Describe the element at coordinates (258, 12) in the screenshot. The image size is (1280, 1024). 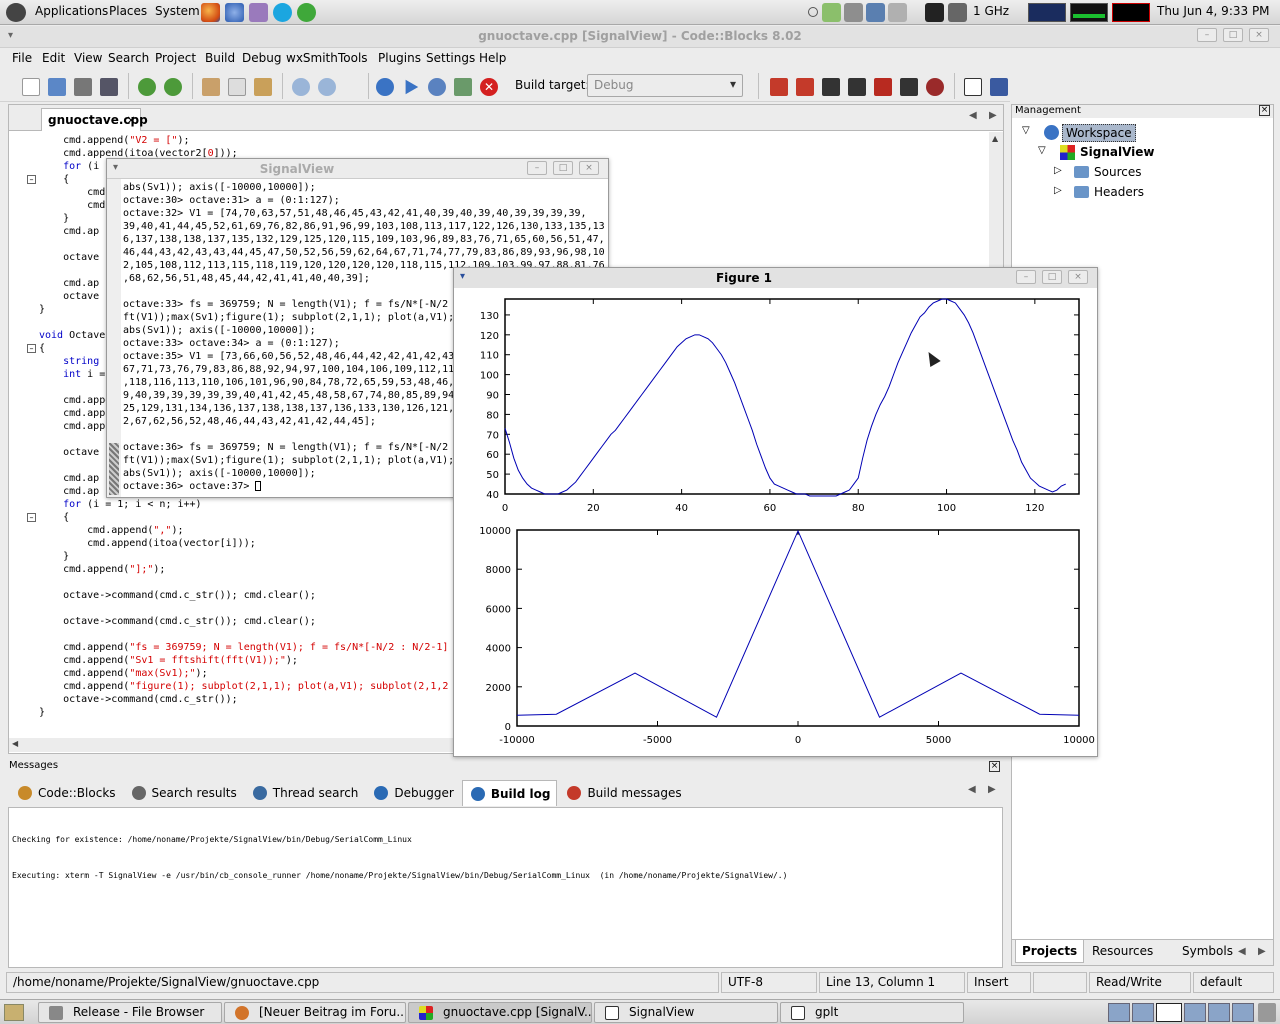
I see `pidgin-launcher-icon` at that location.